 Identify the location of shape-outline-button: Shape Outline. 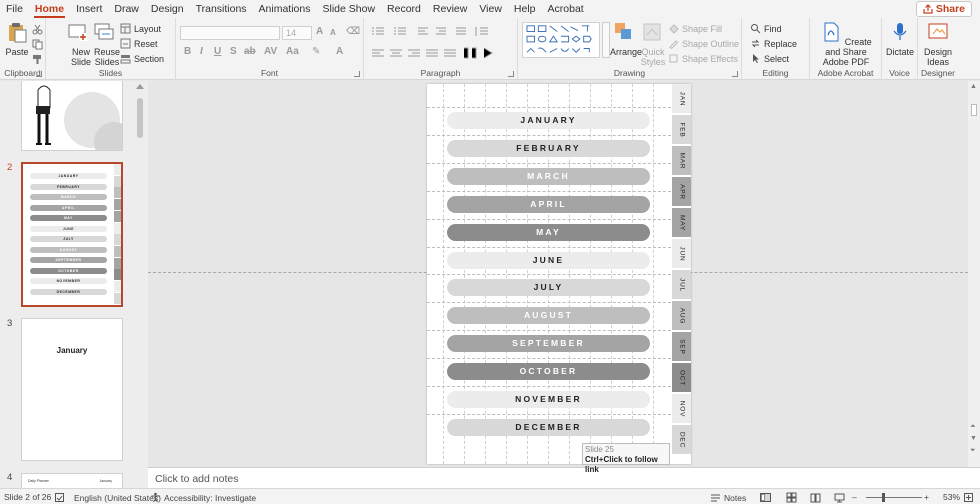
(703, 43).